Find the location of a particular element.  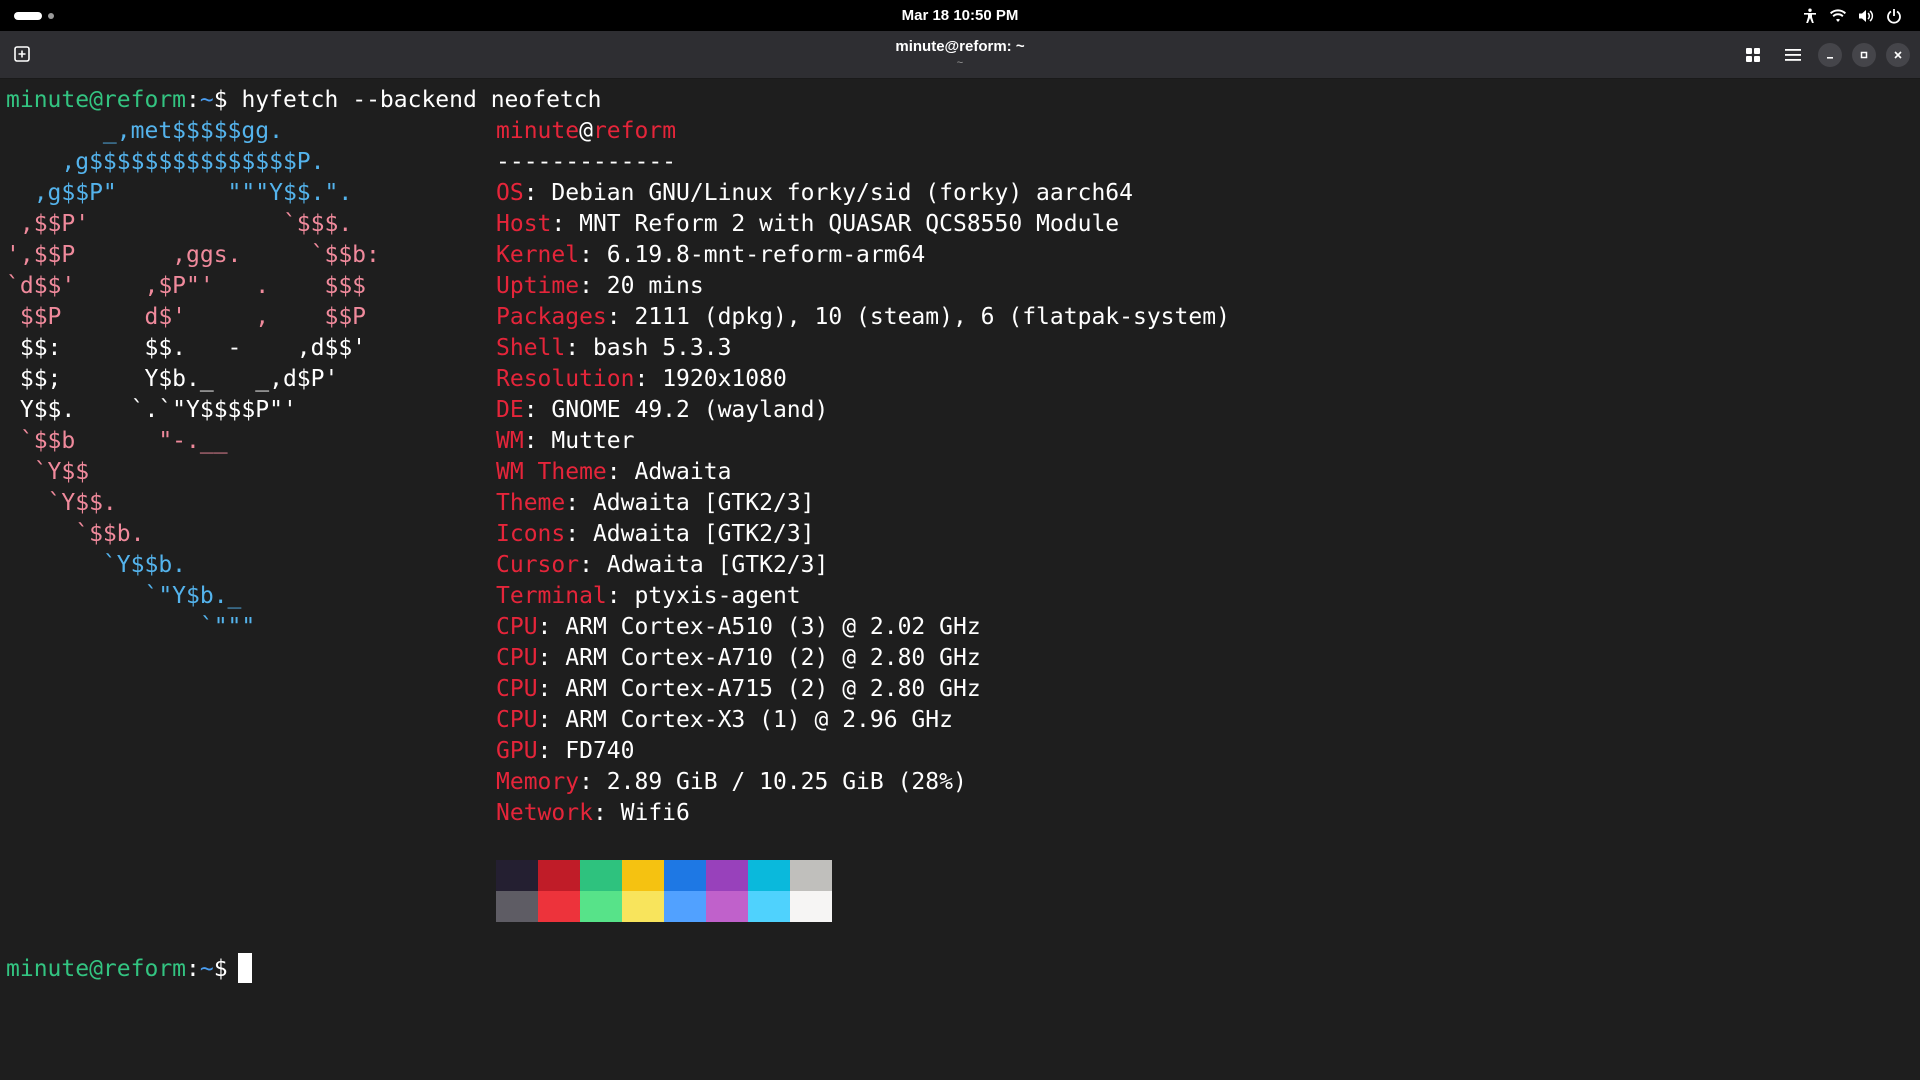

volume-icon is located at coordinates (1866, 15).